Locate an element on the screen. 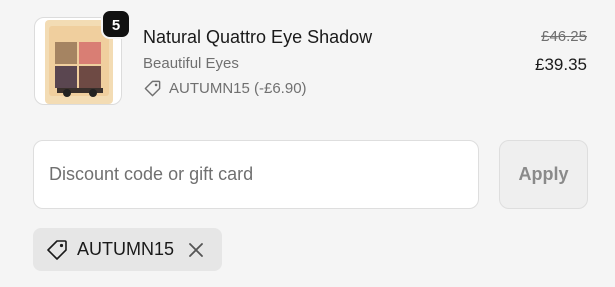  applied-discount-code: AUTUMN15 is located at coordinates (126, 249).